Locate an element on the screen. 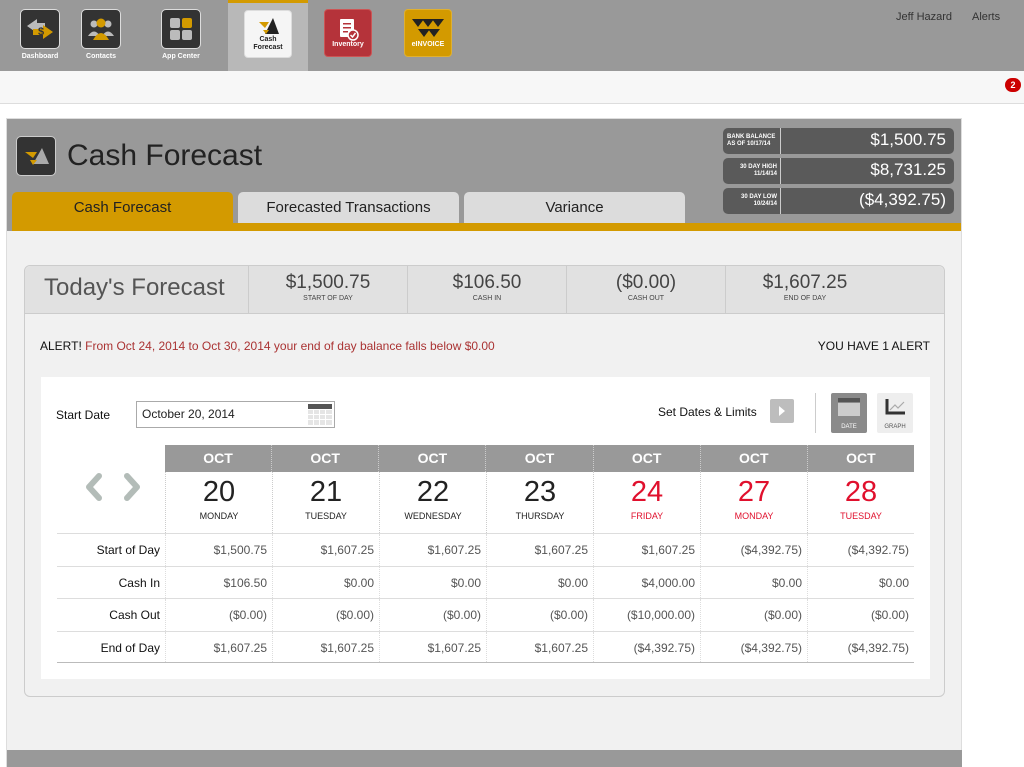 Image resolution: width=1024 pixels, height=767 pixels. tab-forecasted-transactions: Forecasted Transactions is located at coordinates (348, 208).